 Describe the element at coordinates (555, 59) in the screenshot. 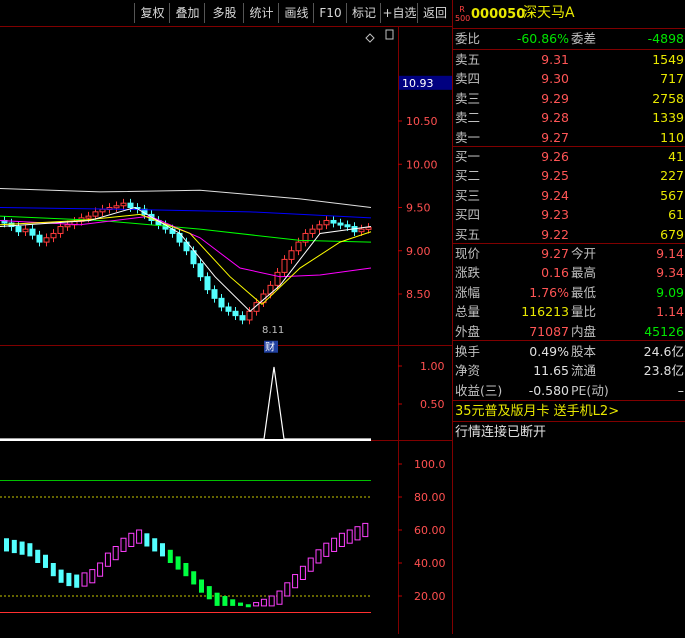

I see `asks-price: 9.31` at that location.